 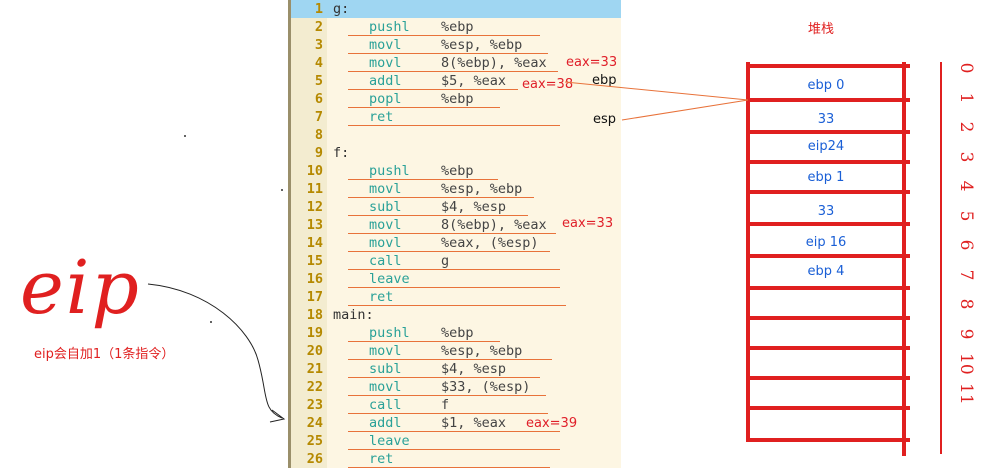 I want to click on eip-arrow-curve, so click(x=215, y=351).